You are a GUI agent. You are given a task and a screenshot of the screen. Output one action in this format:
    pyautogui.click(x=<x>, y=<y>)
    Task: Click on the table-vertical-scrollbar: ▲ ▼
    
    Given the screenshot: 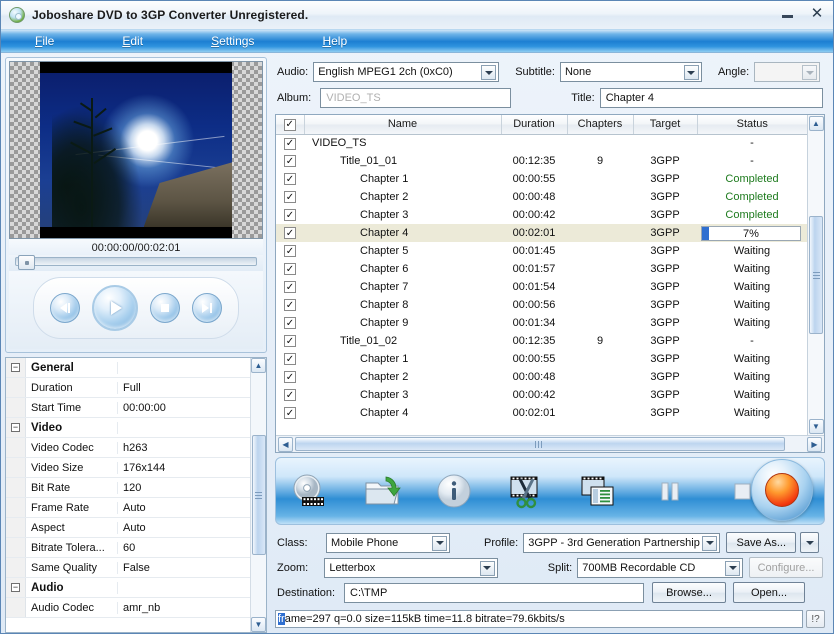 What is the action you would take?
    pyautogui.click(x=815, y=275)
    